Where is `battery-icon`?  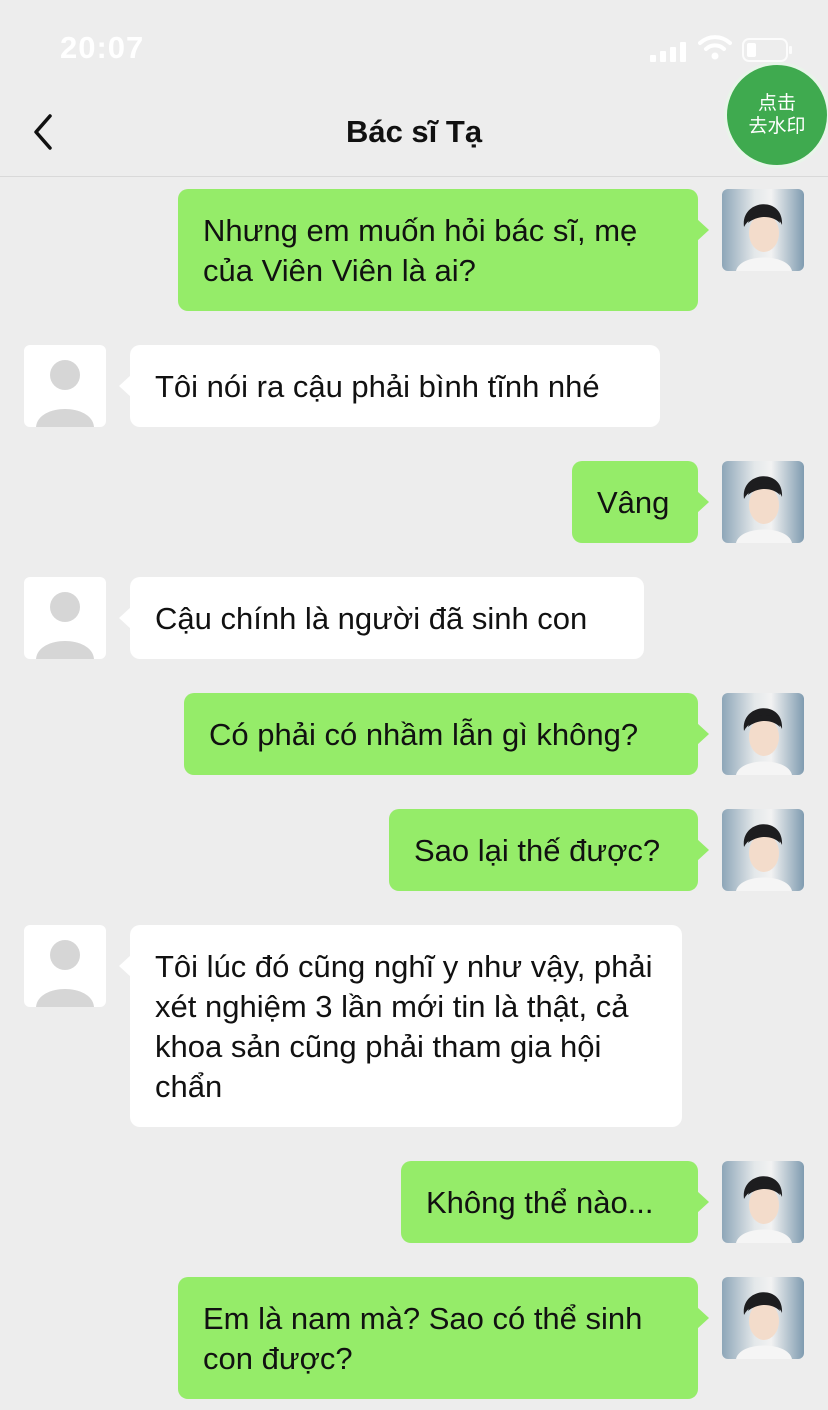
battery-icon is located at coordinates (767, 50).